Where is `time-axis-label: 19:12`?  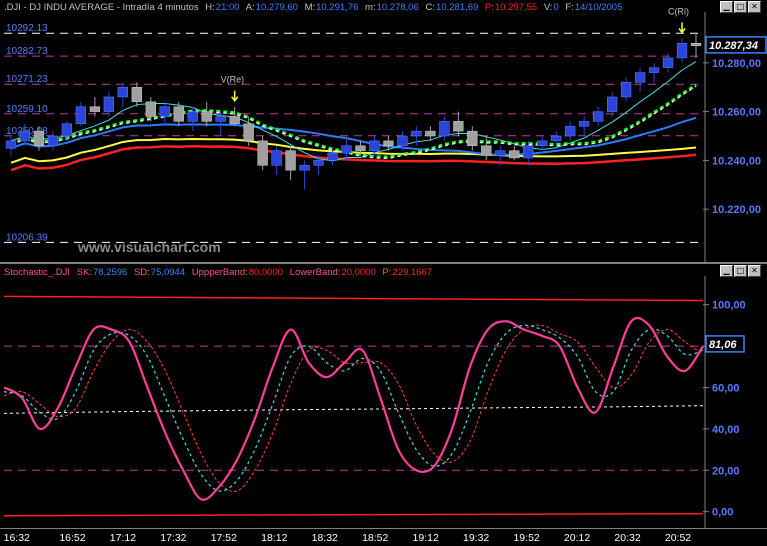 time-axis-label: 19:12 is located at coordinates (425, 538).